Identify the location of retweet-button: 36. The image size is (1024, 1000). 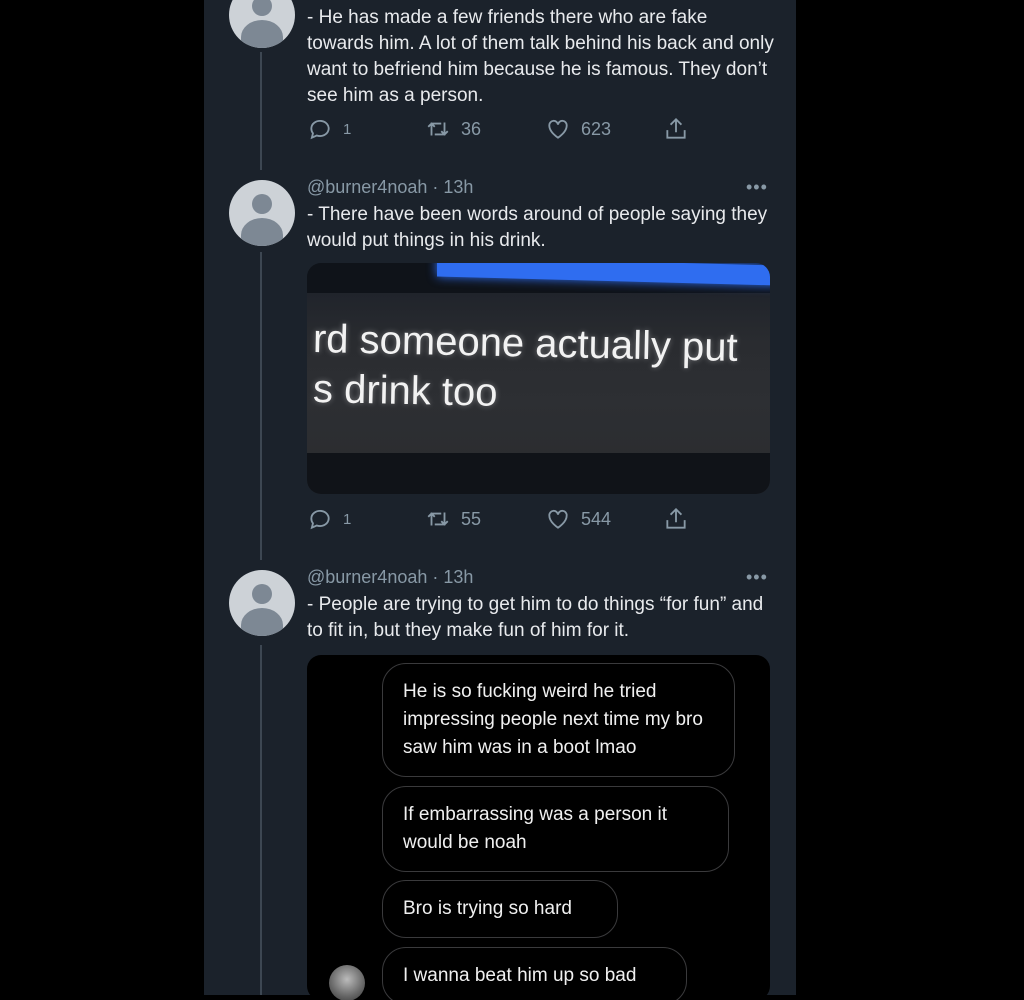
(453, 129).